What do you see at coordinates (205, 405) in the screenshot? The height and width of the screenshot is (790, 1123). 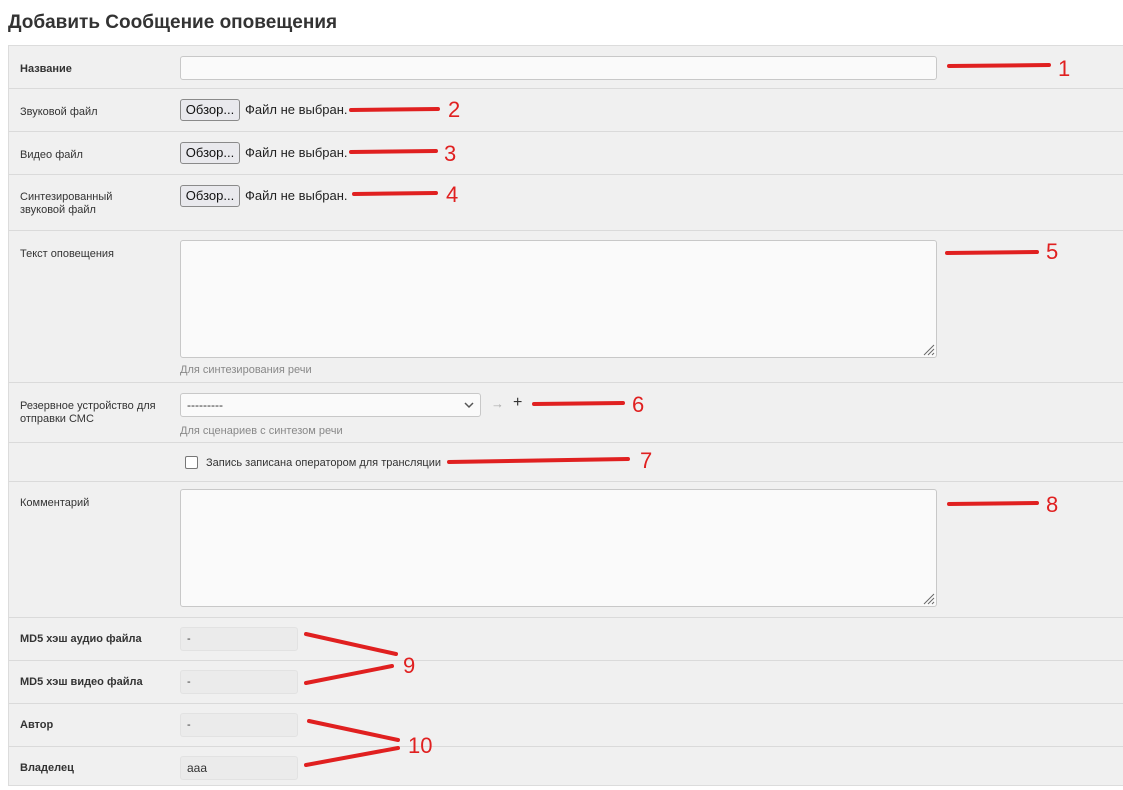 I see `backup-device-selected: ---------` at bounding box center [205, 405].